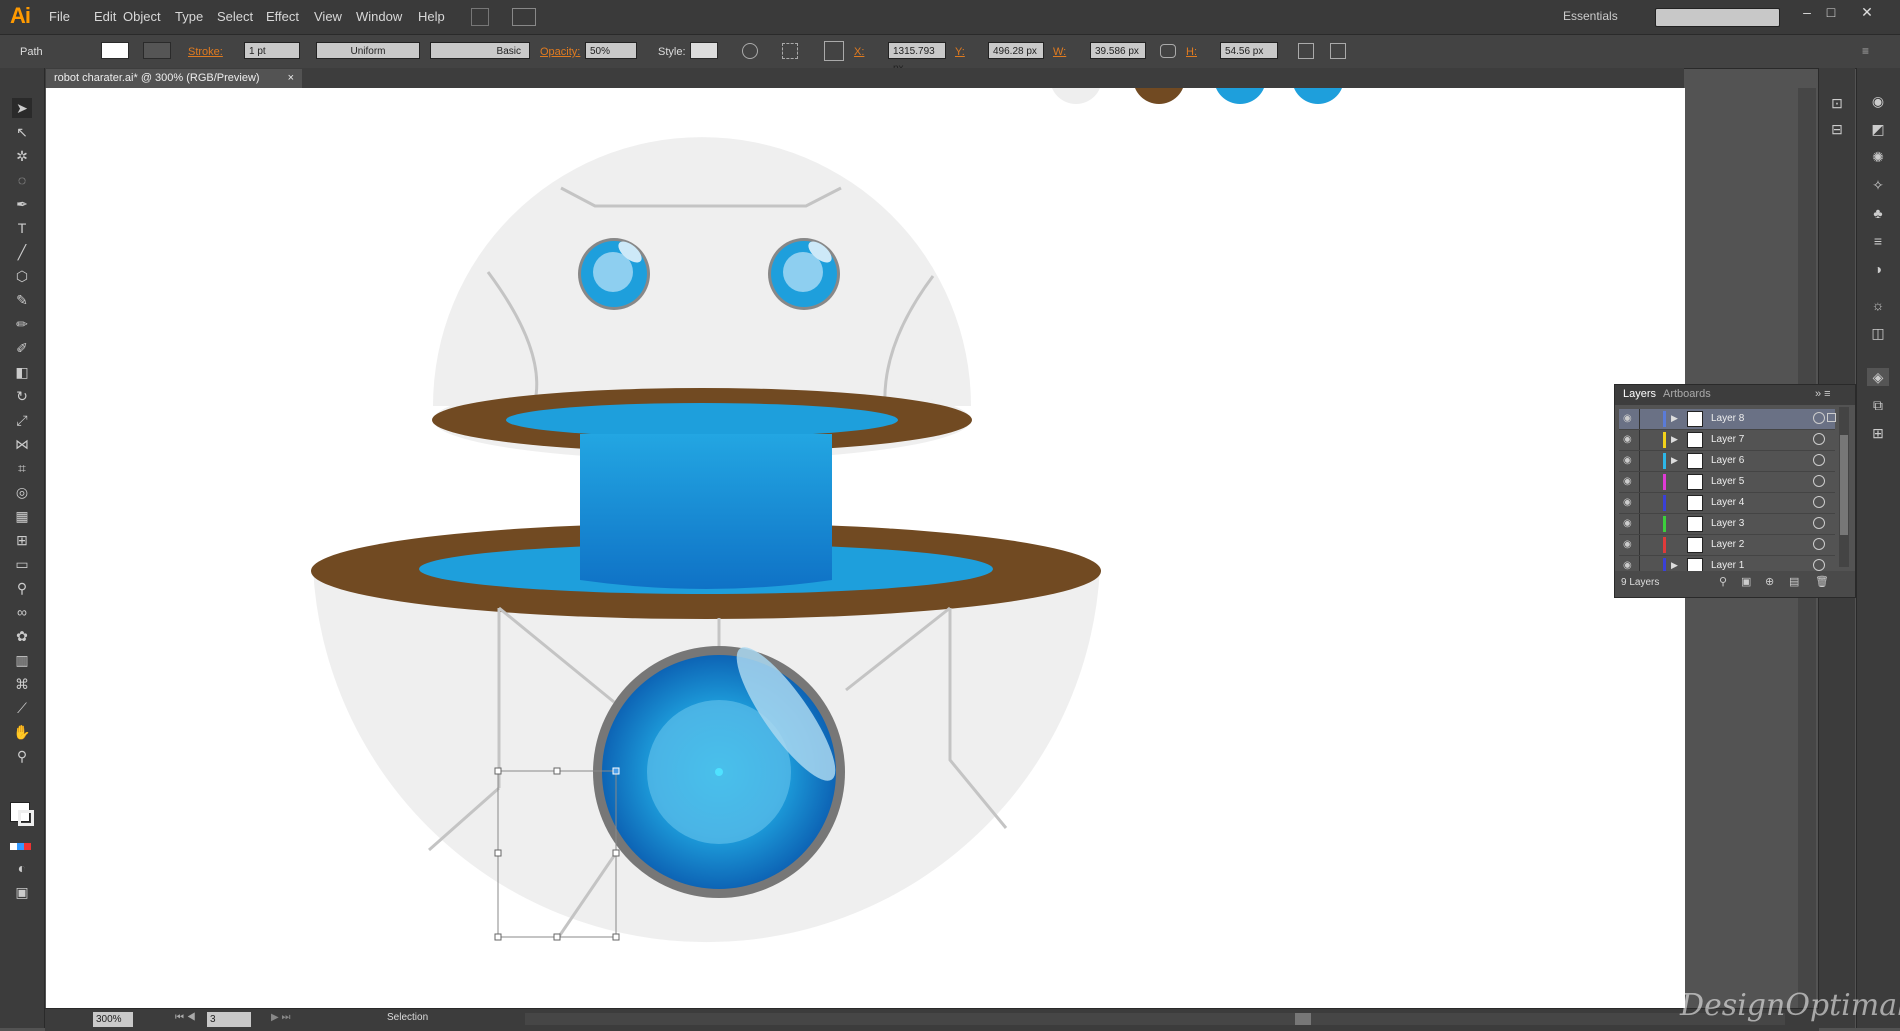 Image resolution: width=1900 pixels, height=1031 pixels. What do you see at coordinates (22, 612) in the screenshot?
I see `blend-tool-icon: ∞` at bounding box center [22, 612].